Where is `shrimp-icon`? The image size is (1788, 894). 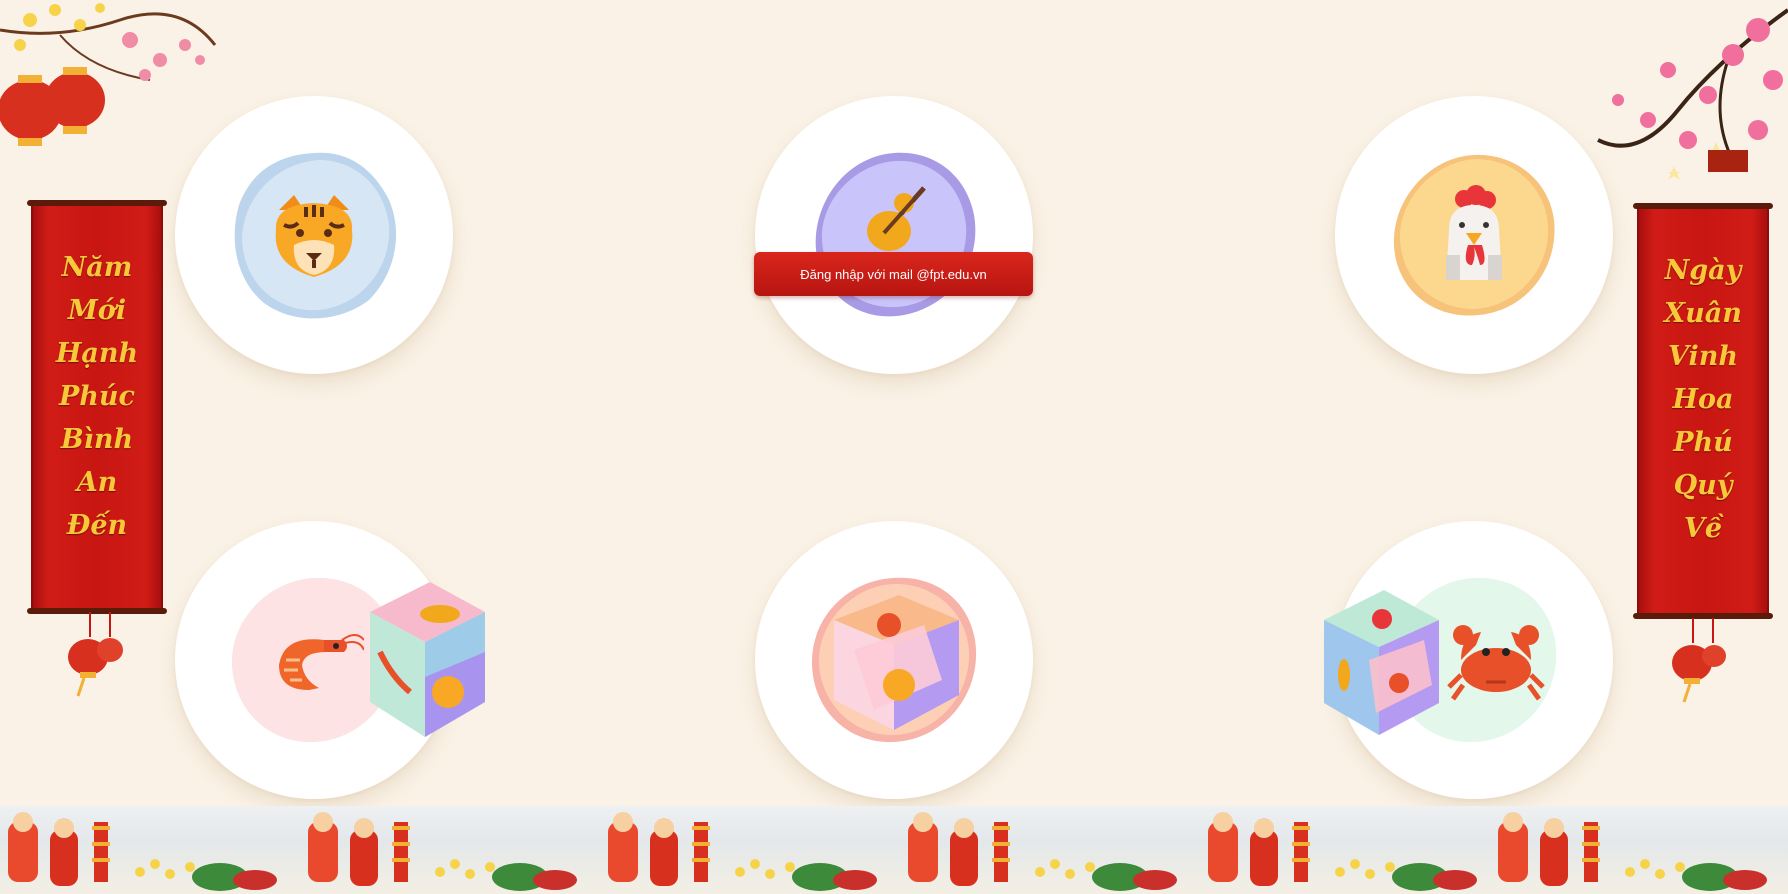 shrimp-icon is located at coordinates (314, 660).